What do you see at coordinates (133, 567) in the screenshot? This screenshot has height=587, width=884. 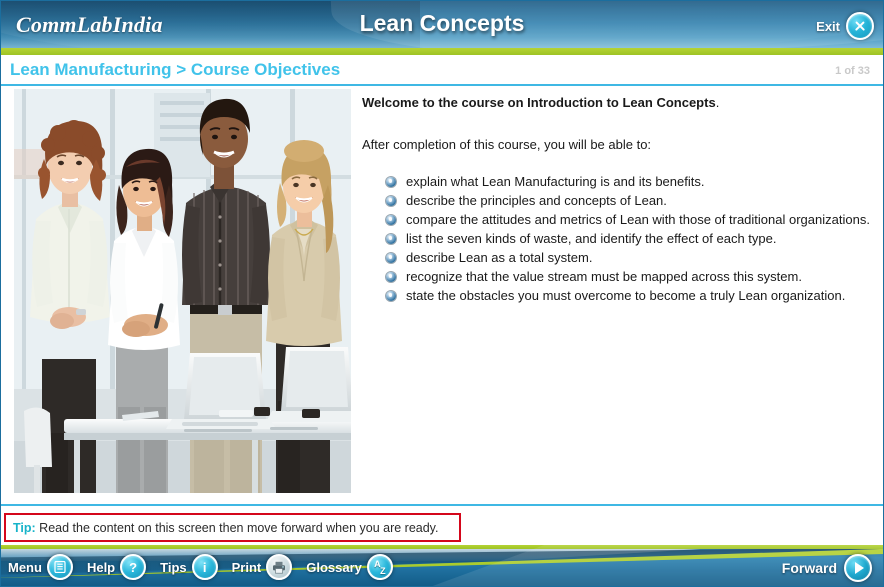 I see `question-mark-icon: ?` at bounding box center [133, 567].